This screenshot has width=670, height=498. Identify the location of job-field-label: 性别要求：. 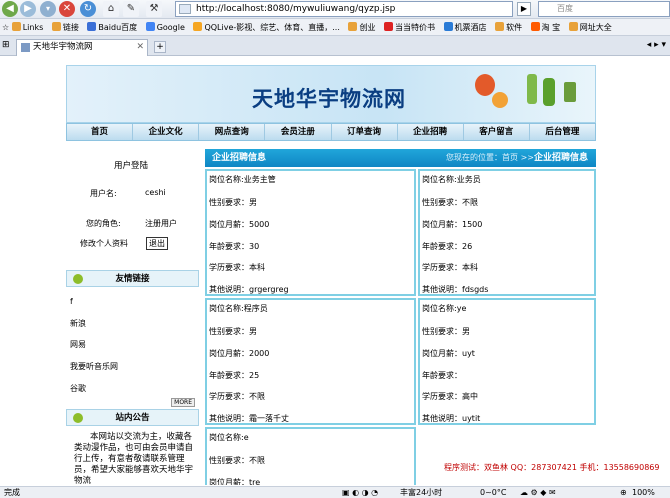
(229, 331).